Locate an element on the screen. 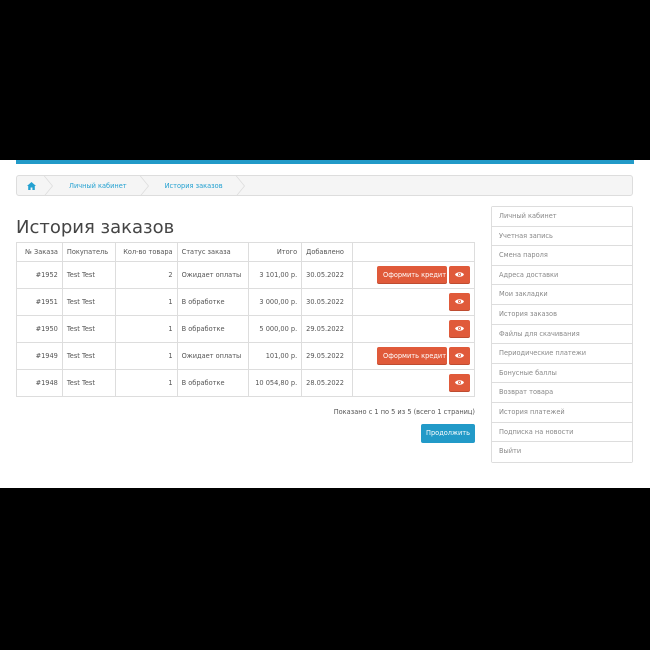 The image size is (650, 650). continue-button: Продолжить is located at coordinates (448, 433).